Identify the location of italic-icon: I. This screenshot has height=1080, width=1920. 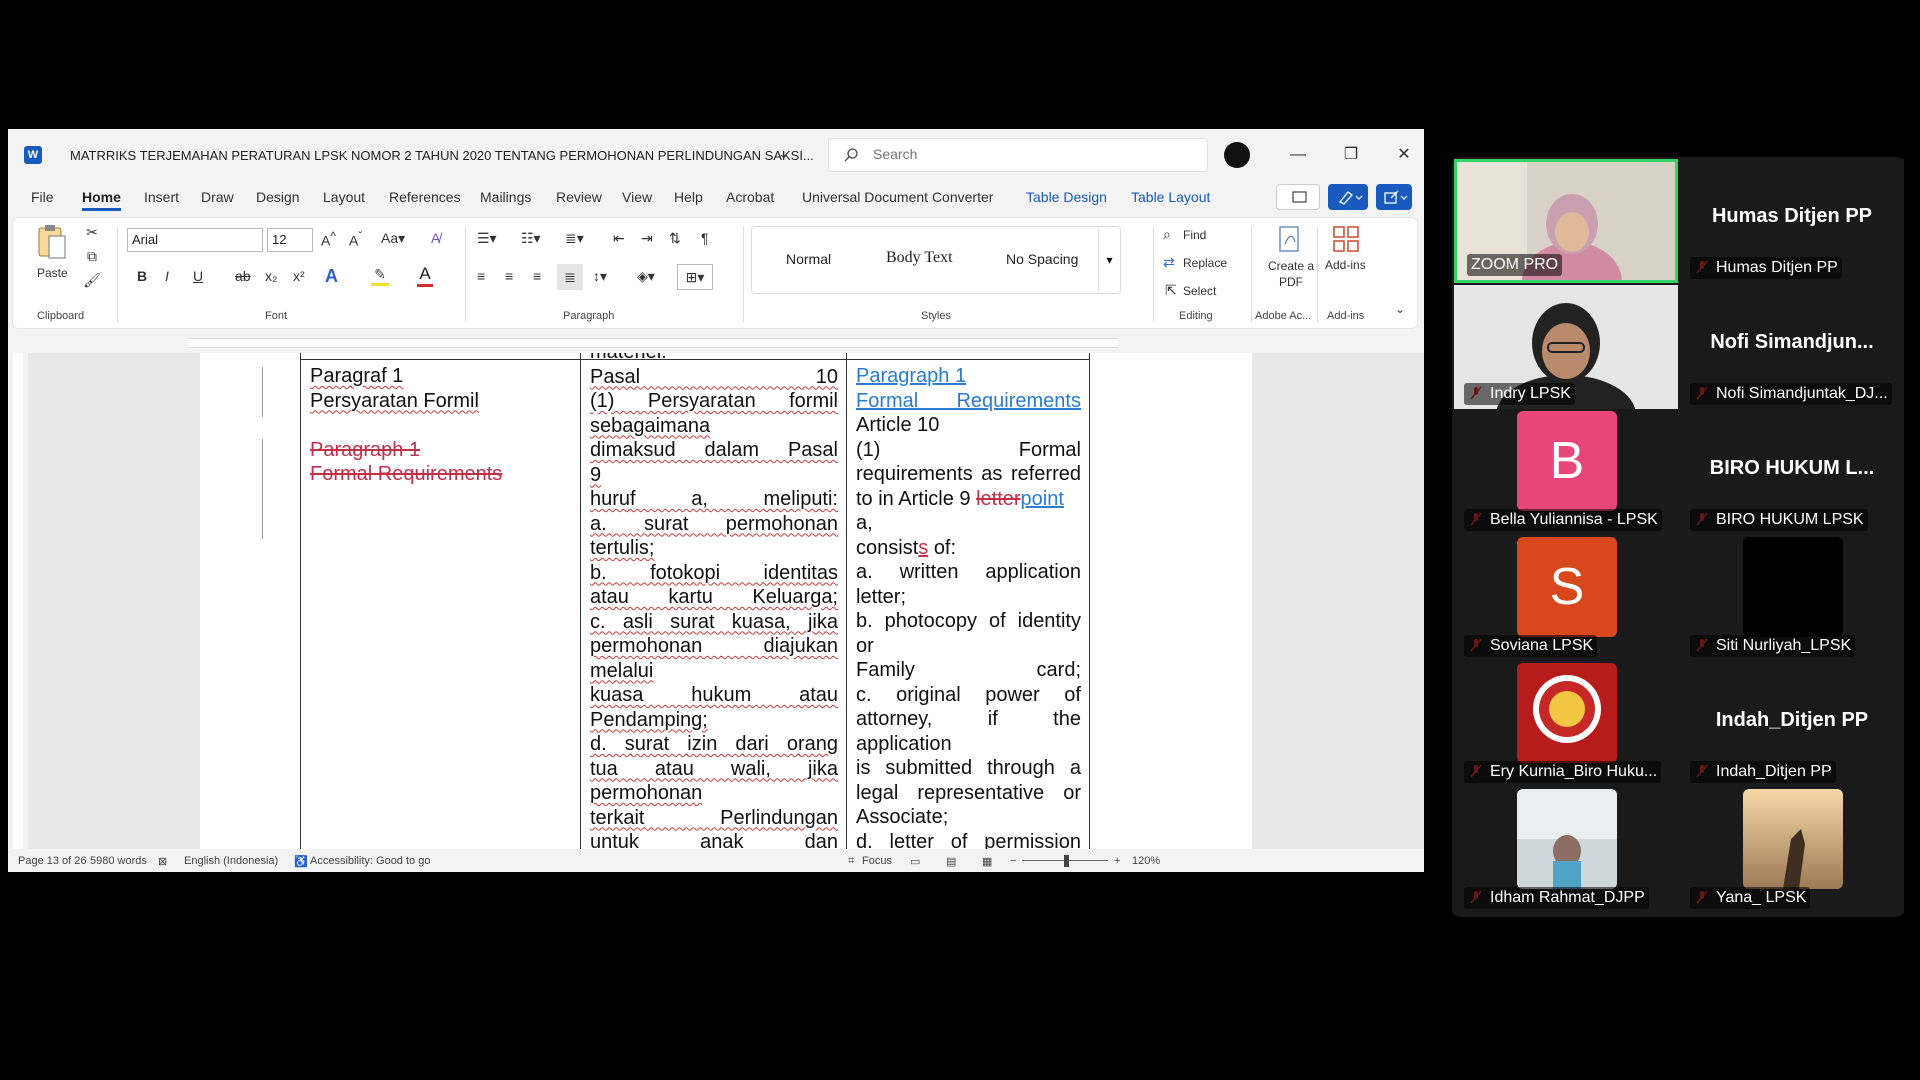
(167, 276).